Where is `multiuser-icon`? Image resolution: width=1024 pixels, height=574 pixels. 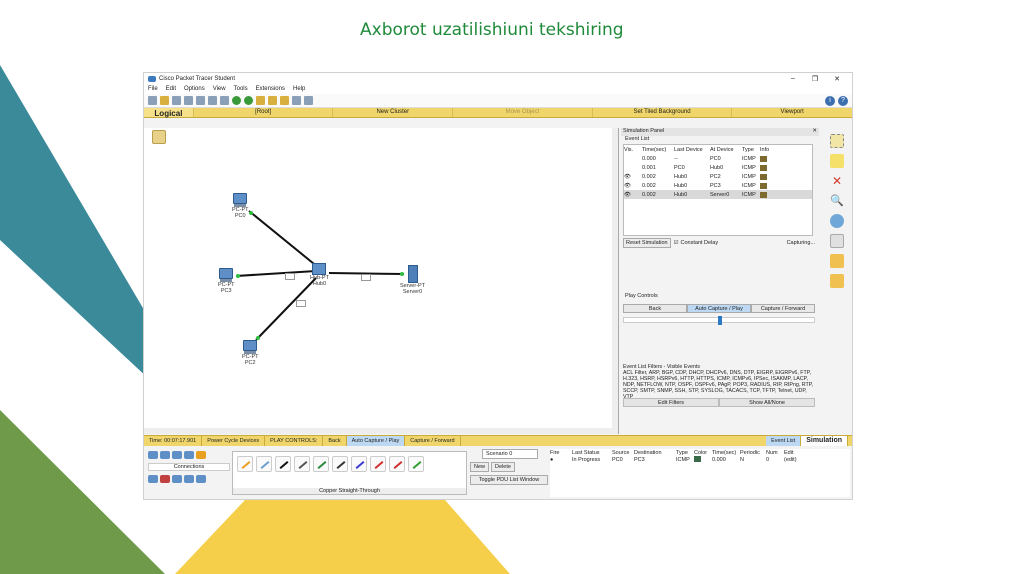 multiuser-icon is located at coordinates (189, 455).